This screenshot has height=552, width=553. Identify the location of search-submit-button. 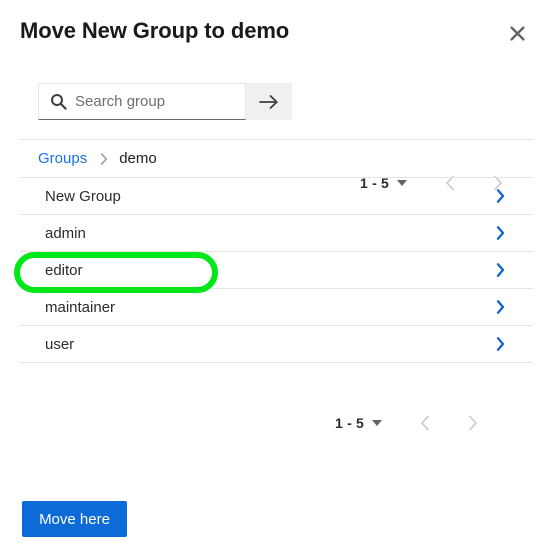
(269, 101).